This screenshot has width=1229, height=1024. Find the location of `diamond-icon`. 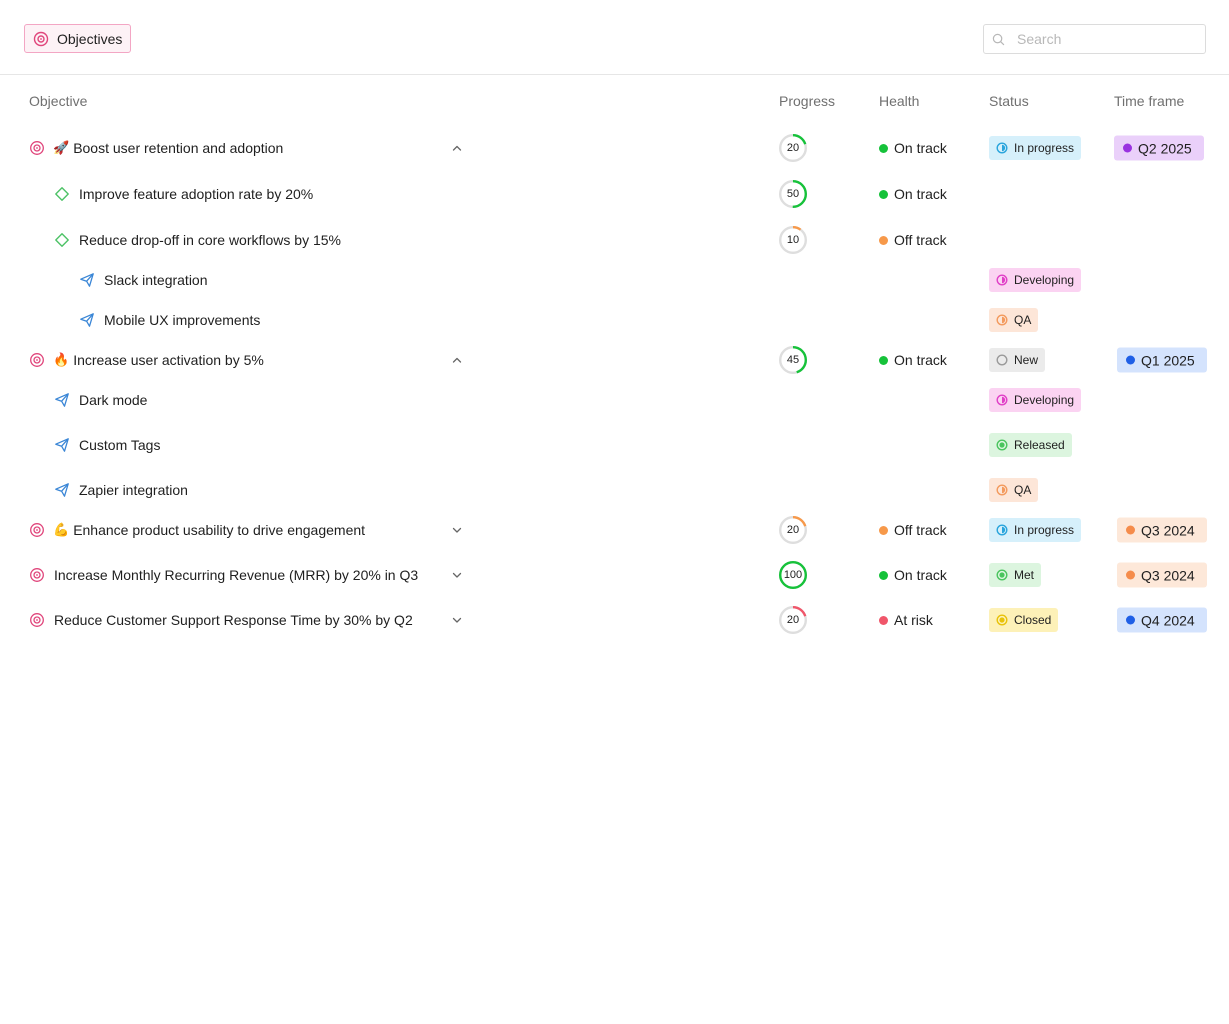

diamond-icon is located at coordinates (62, 240).